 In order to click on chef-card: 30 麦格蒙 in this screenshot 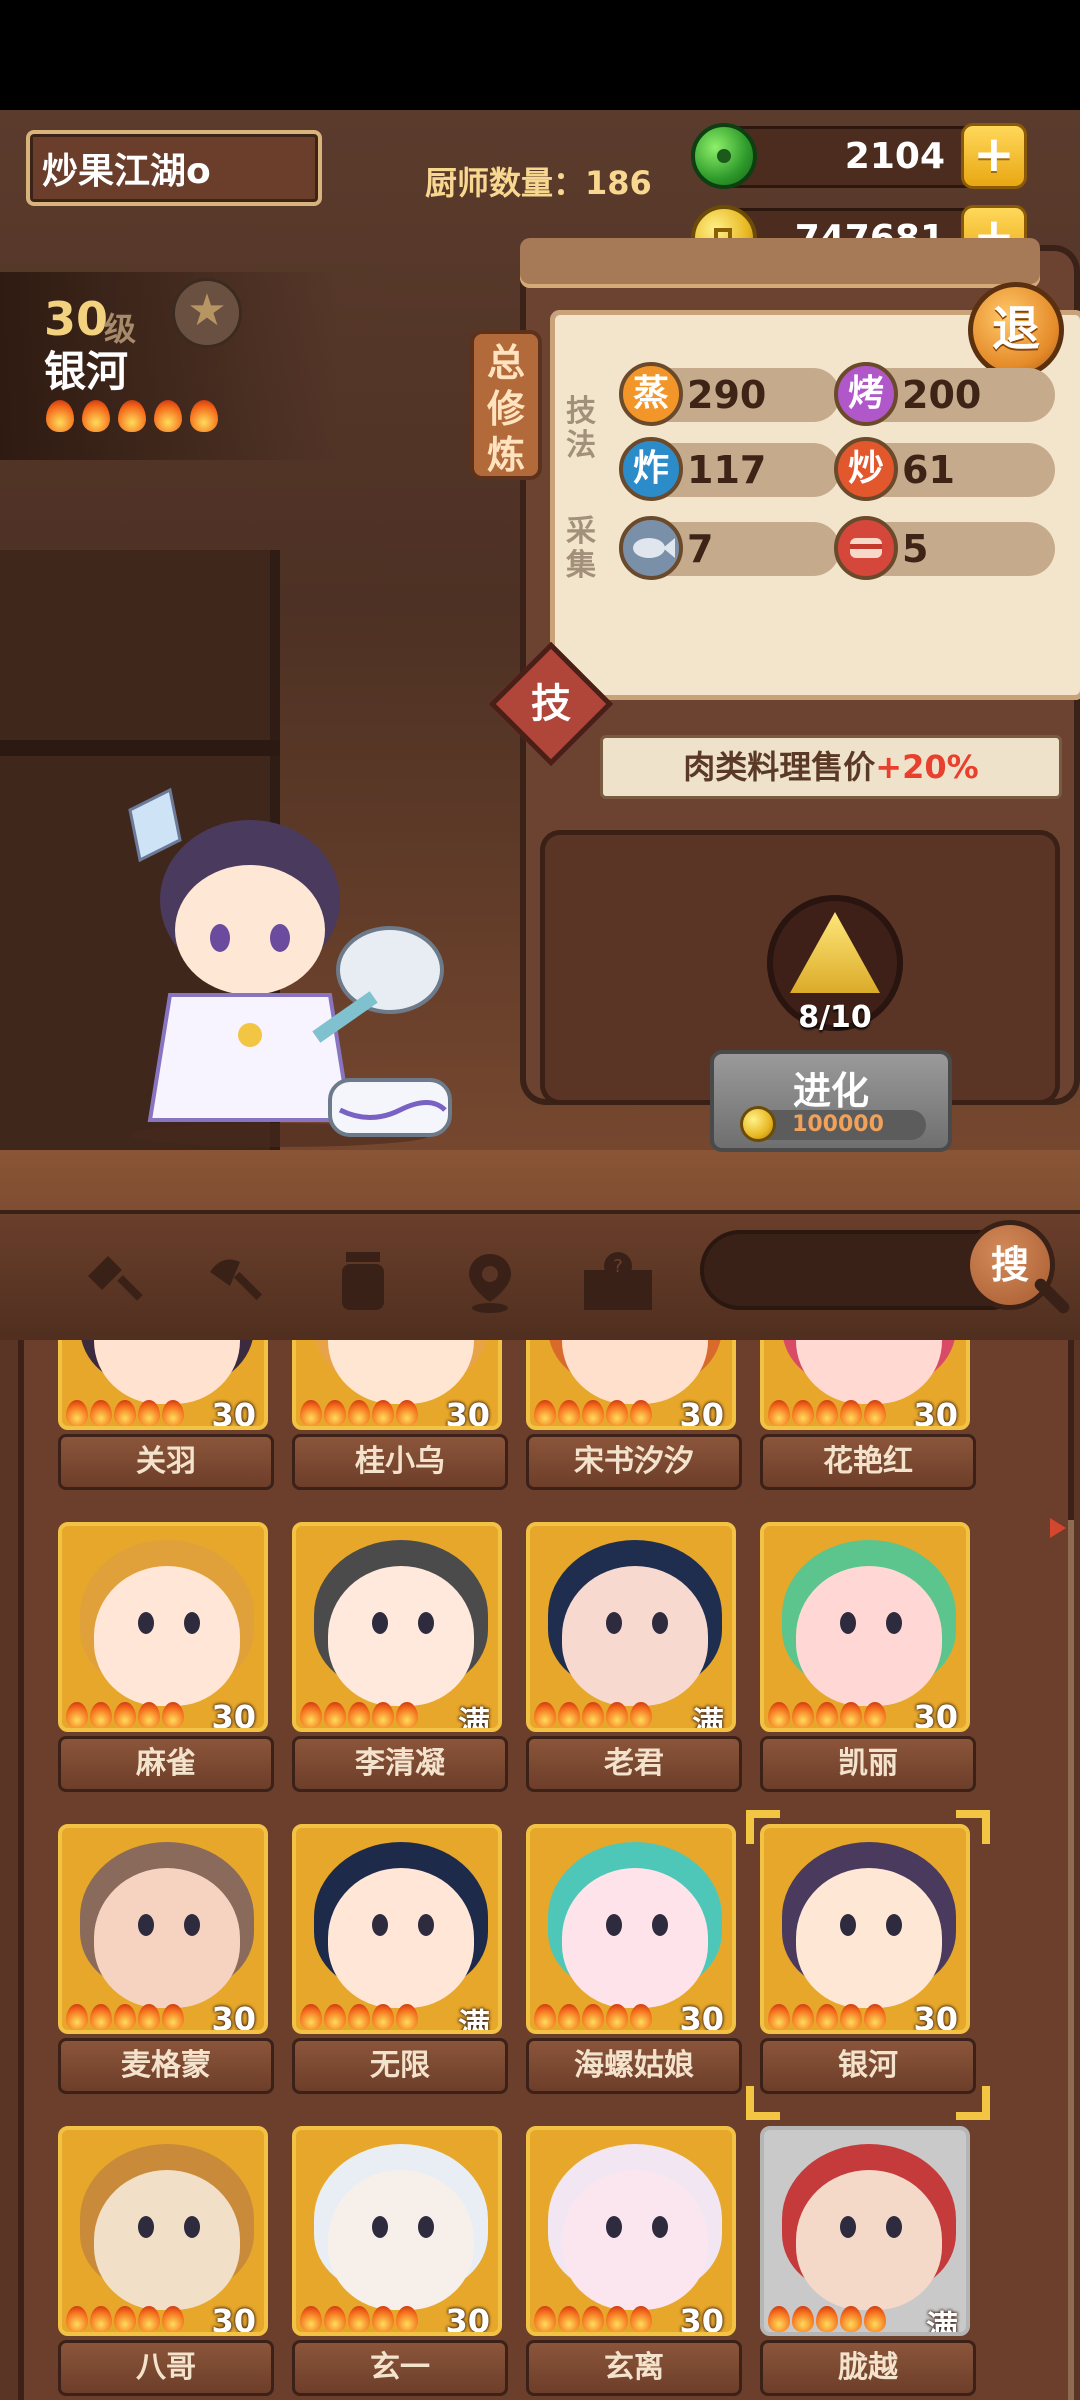, I will do `click(166, 1974)`.